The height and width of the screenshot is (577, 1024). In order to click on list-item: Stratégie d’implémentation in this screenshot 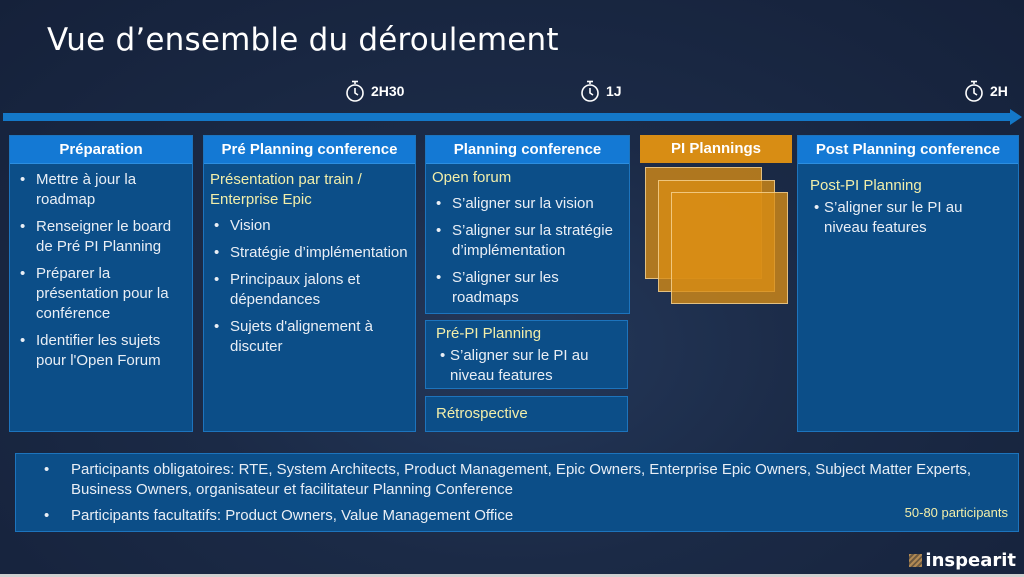, I will do `click(309, 253)`.